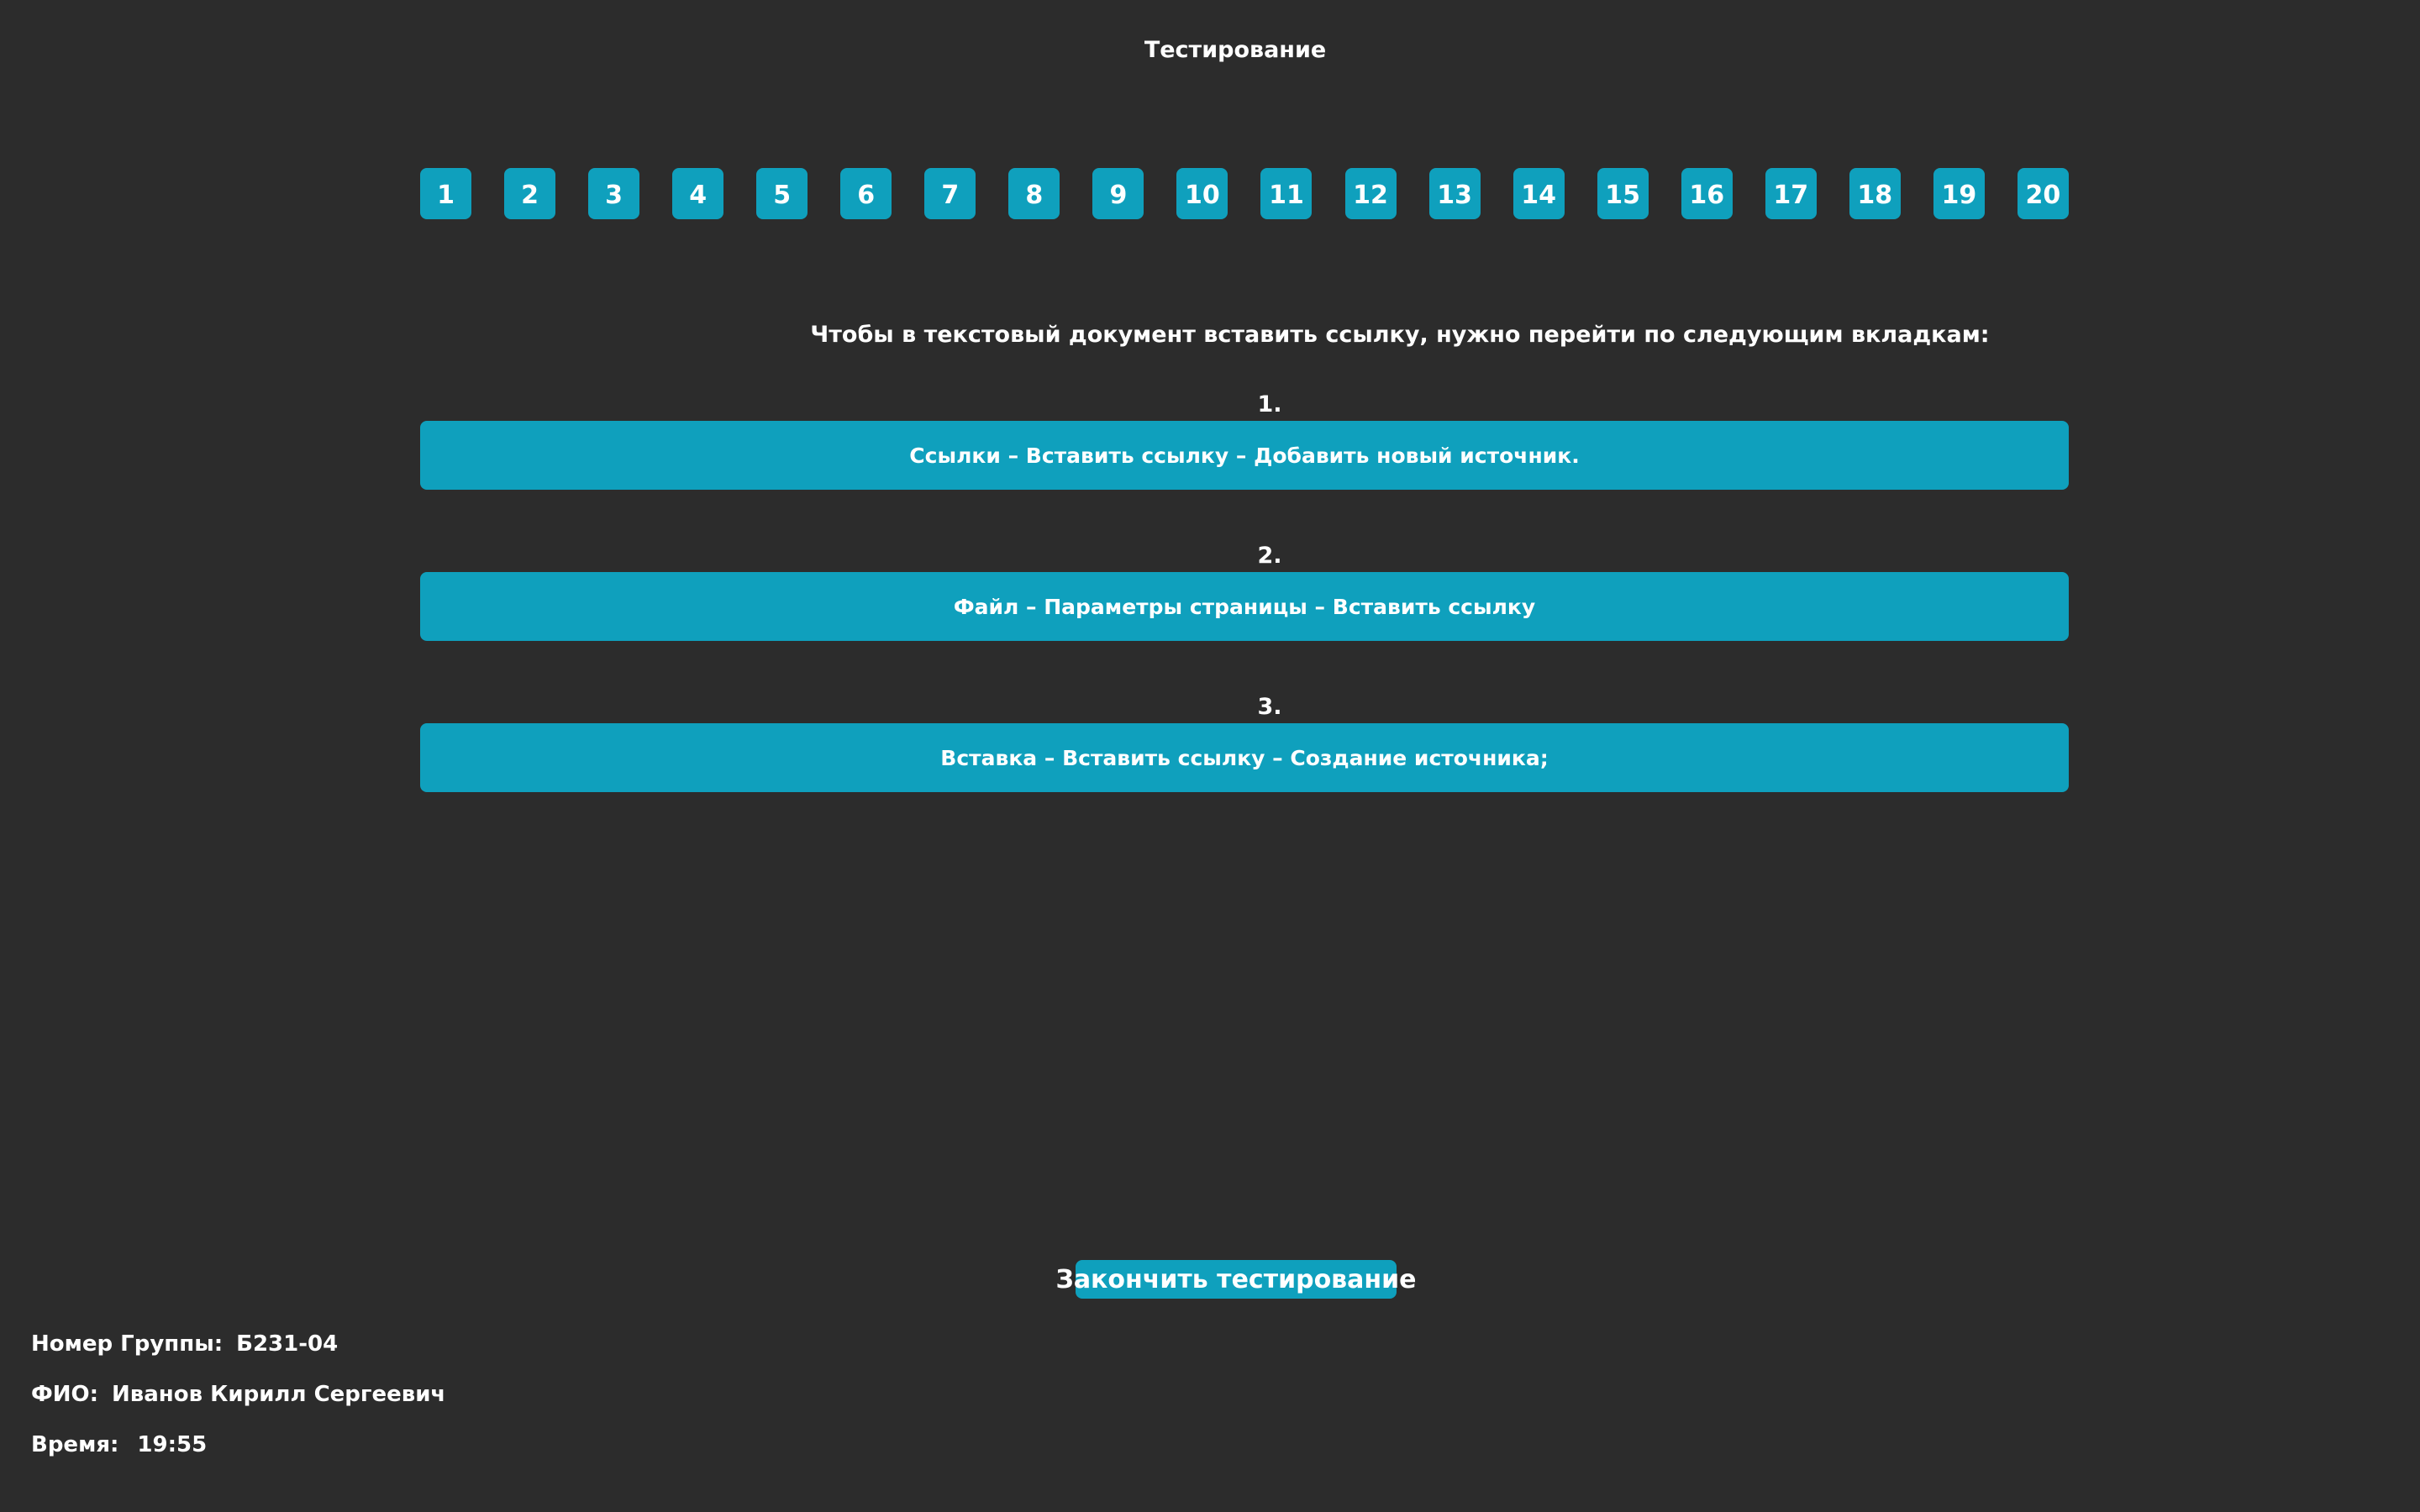 The image size is (2420, 1512). I want to click on question-nav-button-14: 14, so click(1538, 193).